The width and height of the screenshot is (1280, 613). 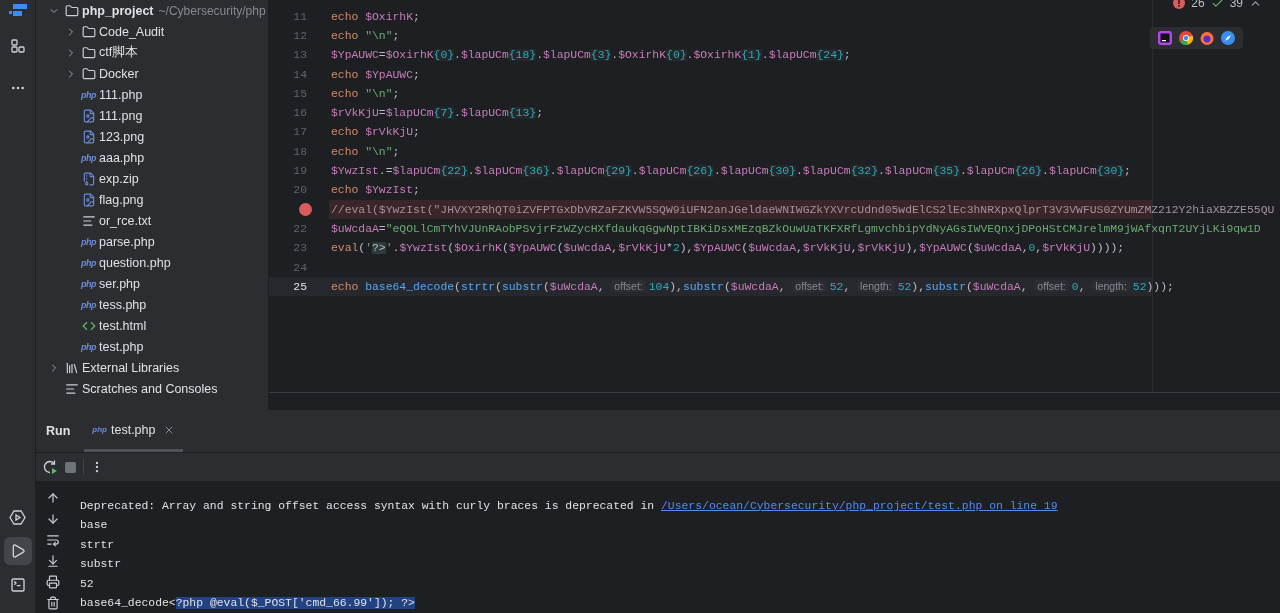 I want to click on tree-item: ser.php, so click(x=119, y=283).